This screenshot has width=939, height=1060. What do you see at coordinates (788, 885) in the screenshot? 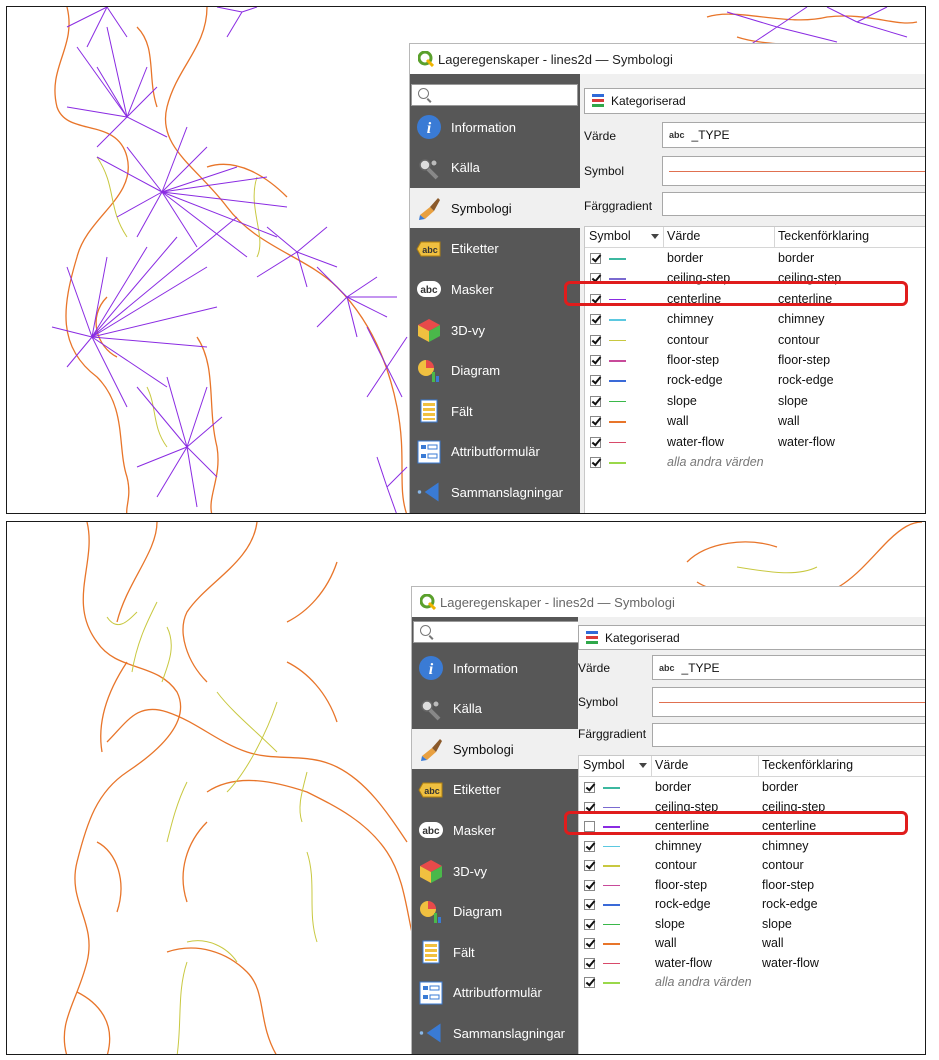
I see `category-legend: floor-step` at bounding box center [788, 885].